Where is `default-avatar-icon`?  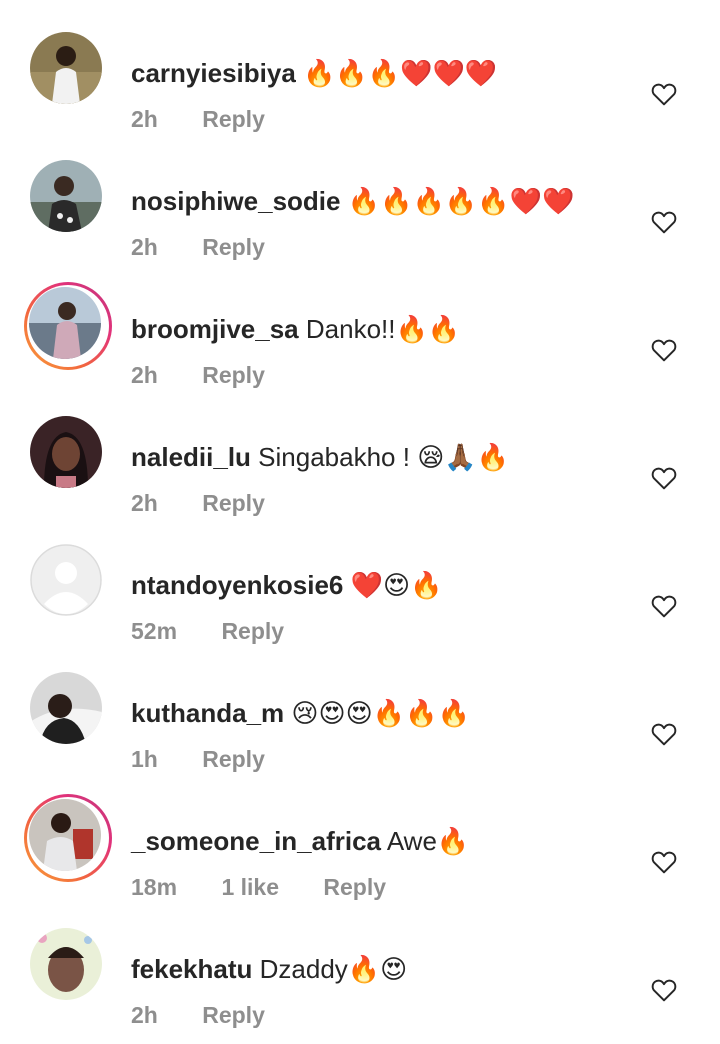
default-avatar-icon is located at coordinates (66, 580).